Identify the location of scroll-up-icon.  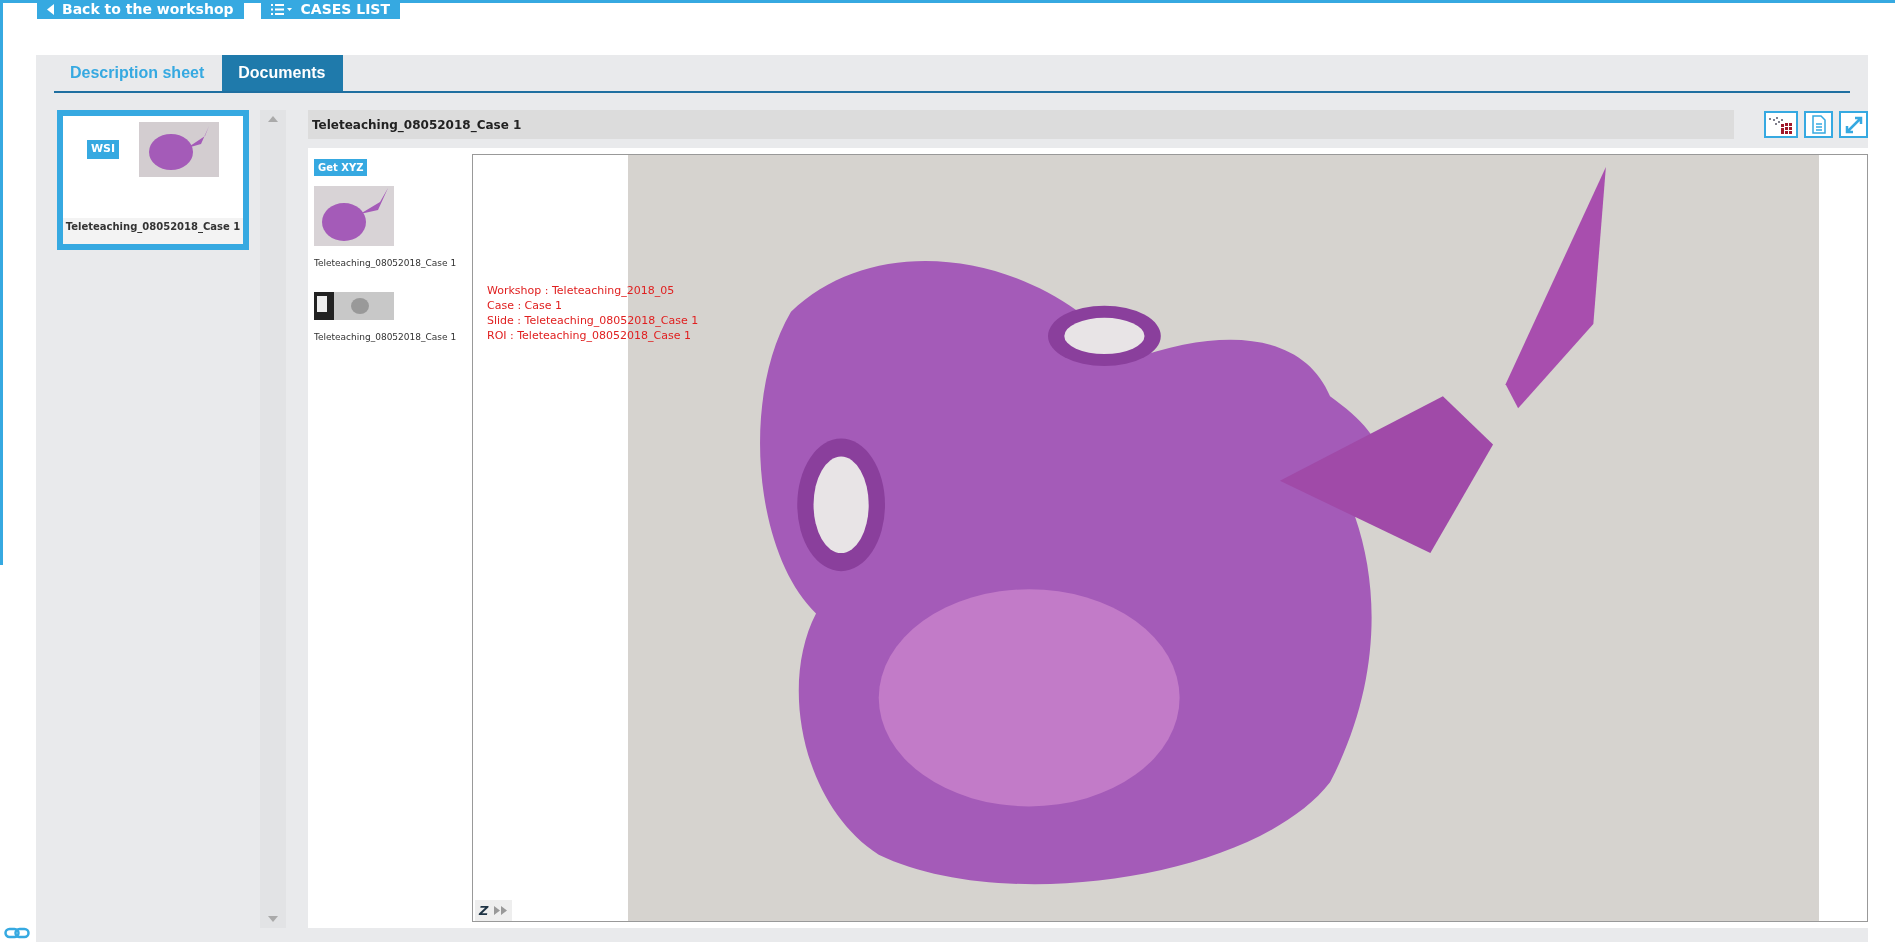
(273, 119).